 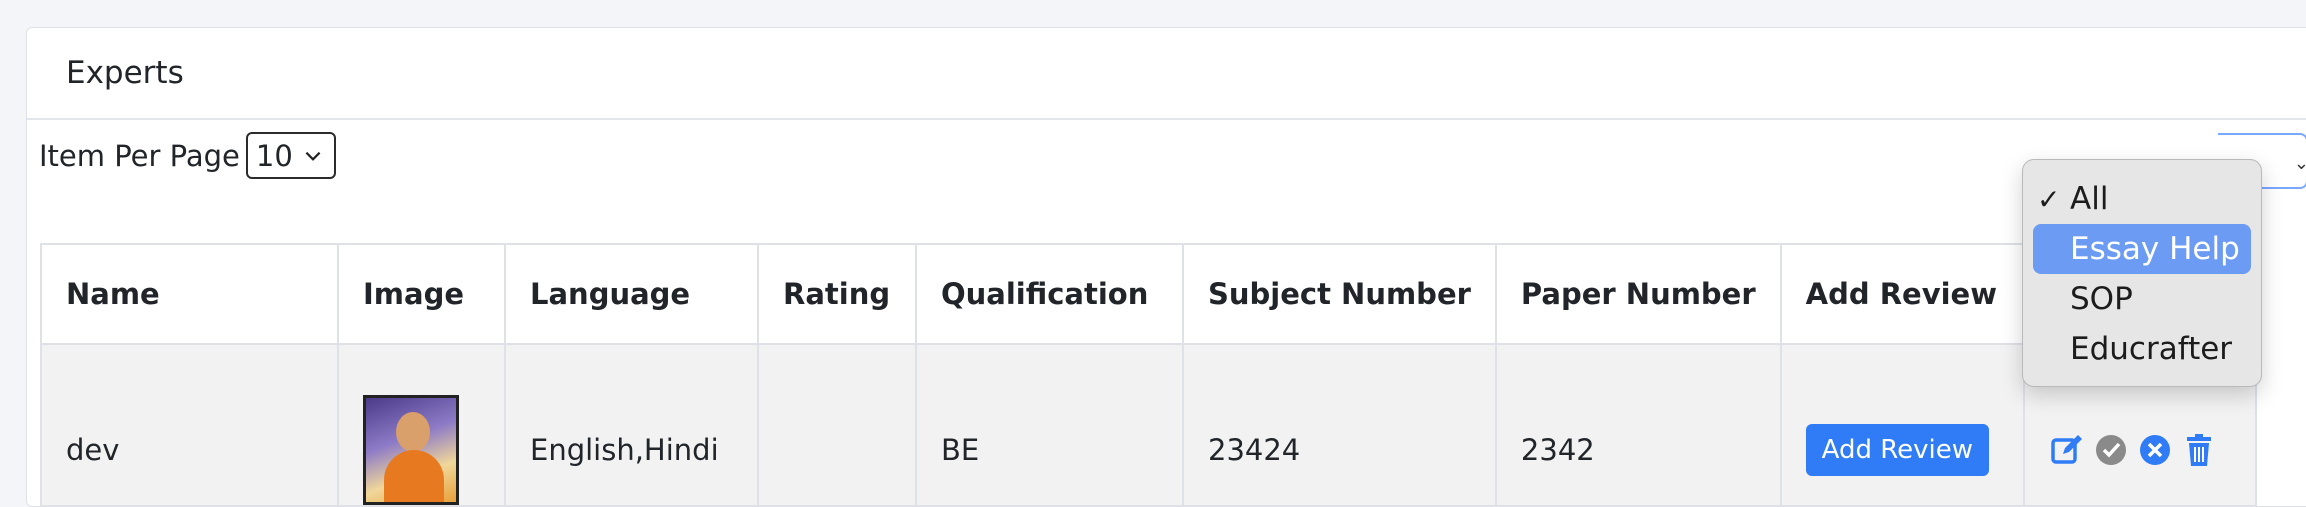 I want to click on col-header-paper-number: Paper Number, so click(x=1638, y=294).